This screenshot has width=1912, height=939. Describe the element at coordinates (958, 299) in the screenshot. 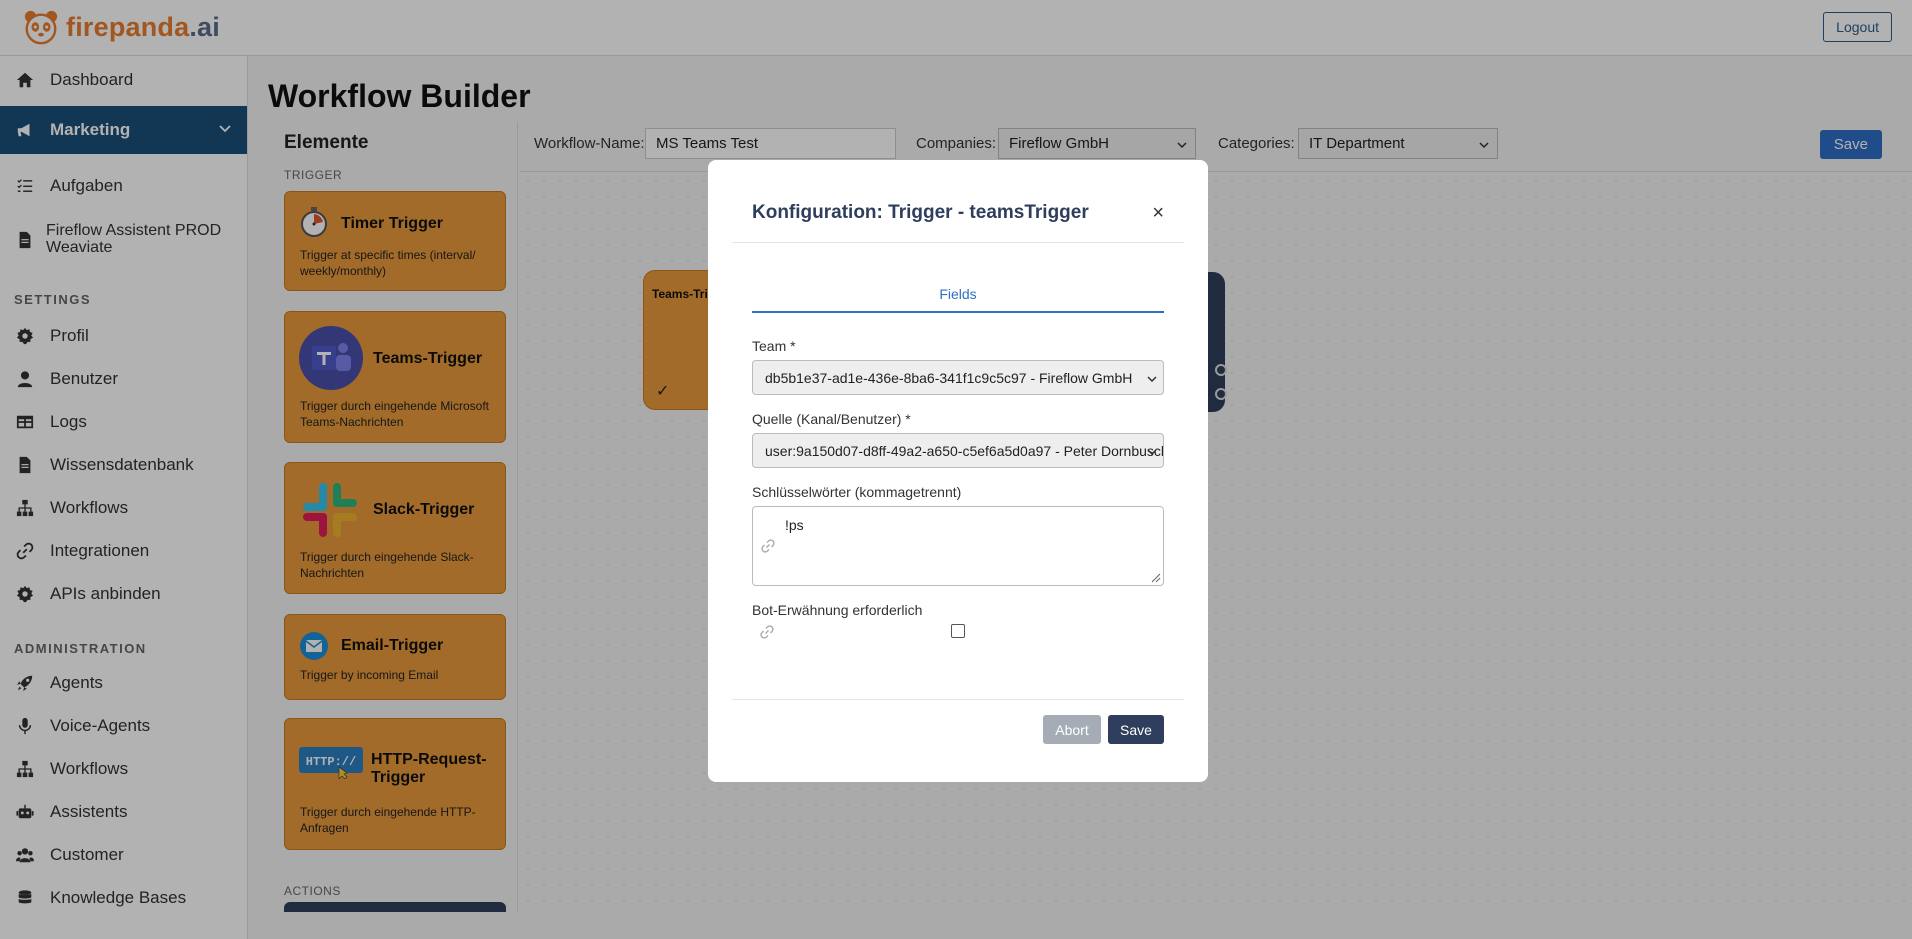

I see `tab-fields: Fields` at that location.